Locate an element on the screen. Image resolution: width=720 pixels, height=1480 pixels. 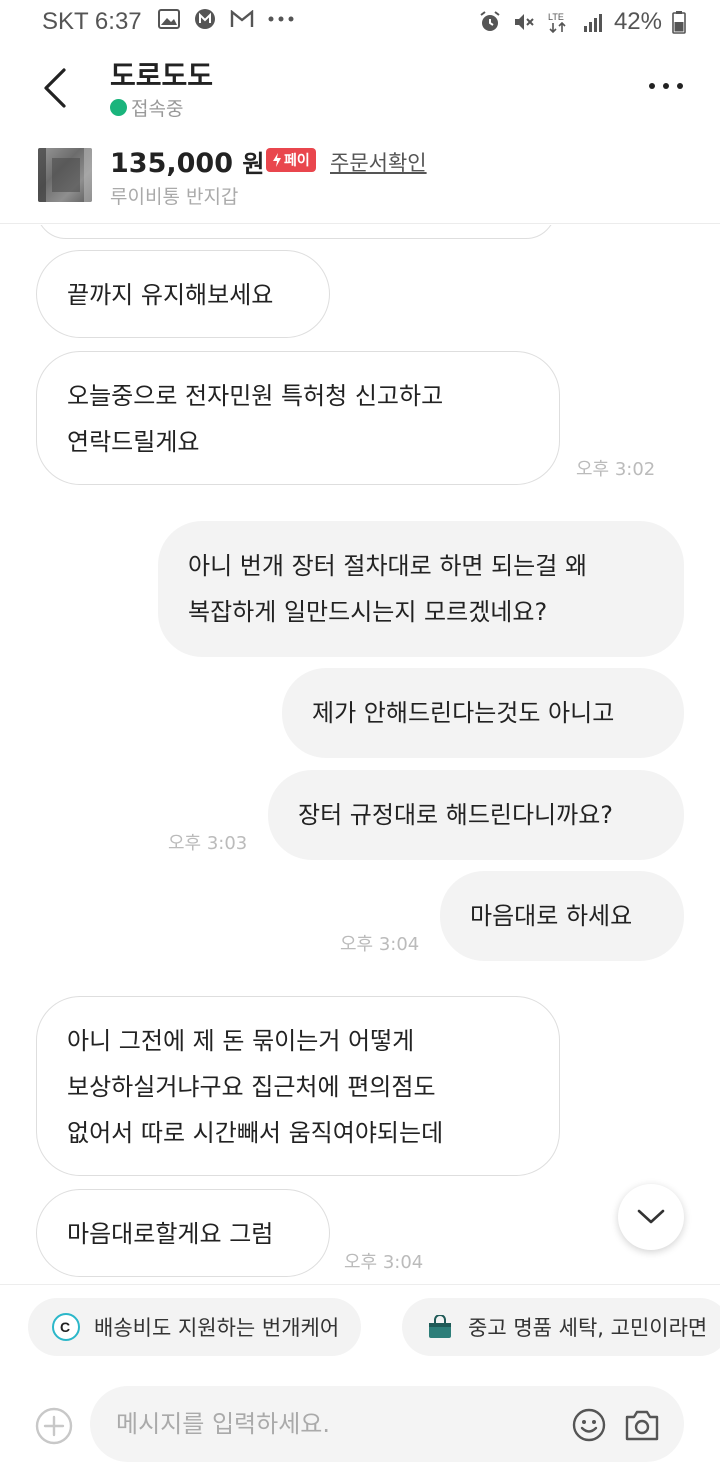
order-confirm-link: 주문서확인 is located at coordinates (378, 162).